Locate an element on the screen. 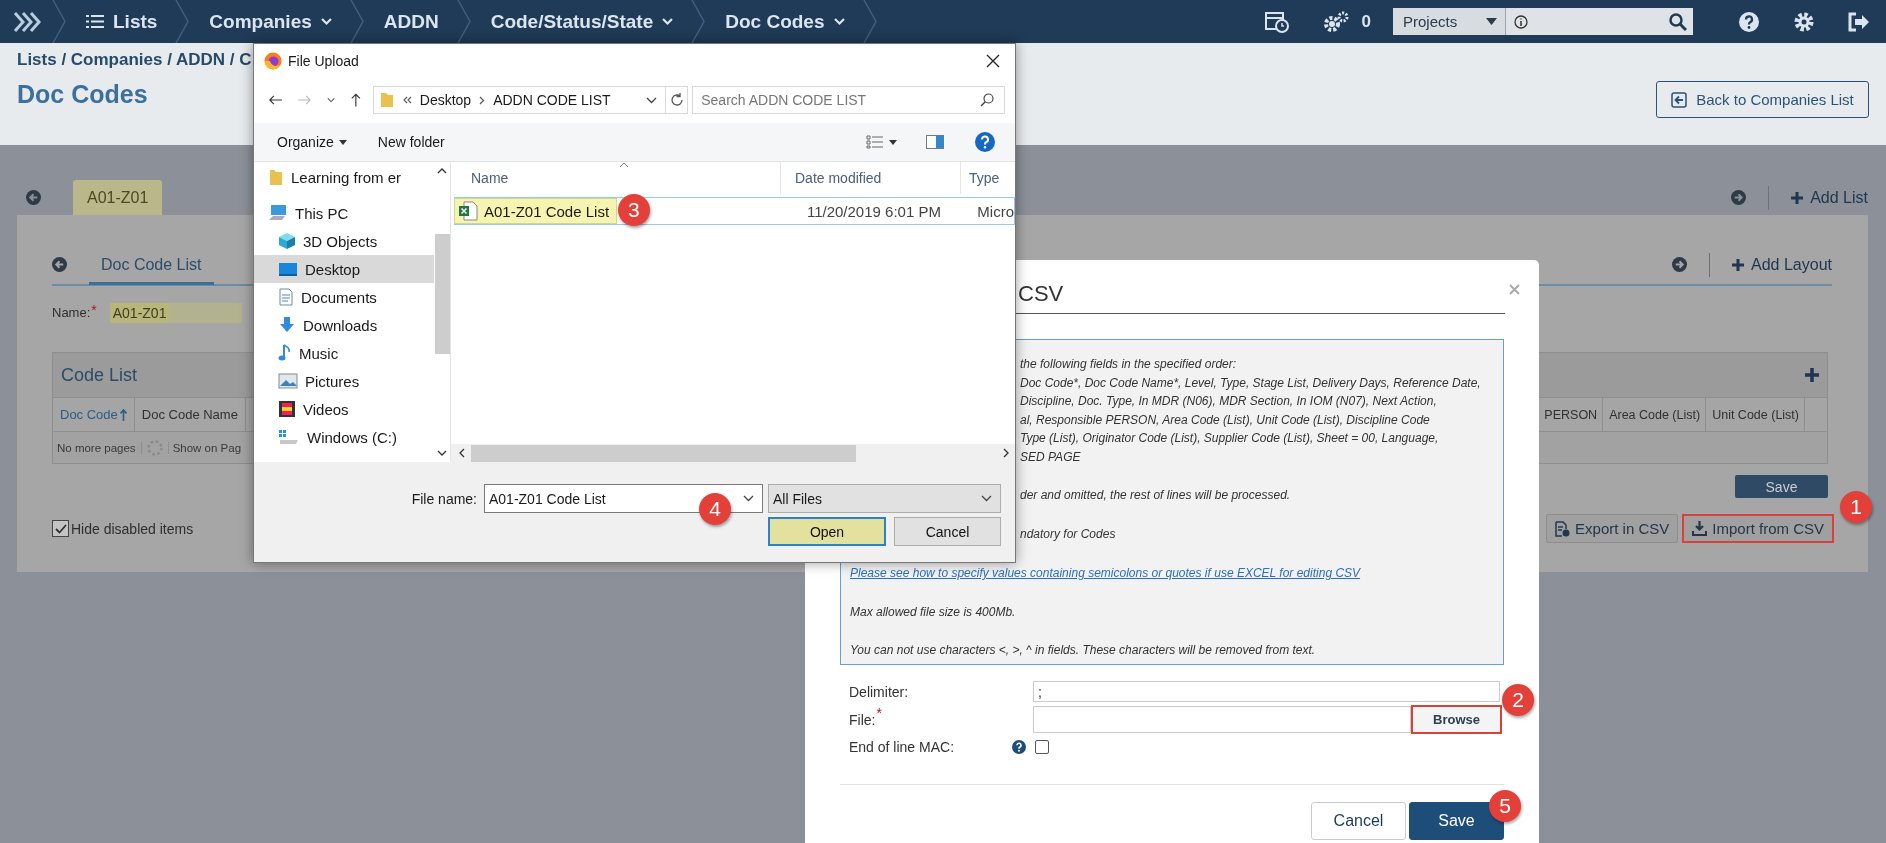 The image size is (1886, 843). column-header: Name is located at coordinates (616, 178).